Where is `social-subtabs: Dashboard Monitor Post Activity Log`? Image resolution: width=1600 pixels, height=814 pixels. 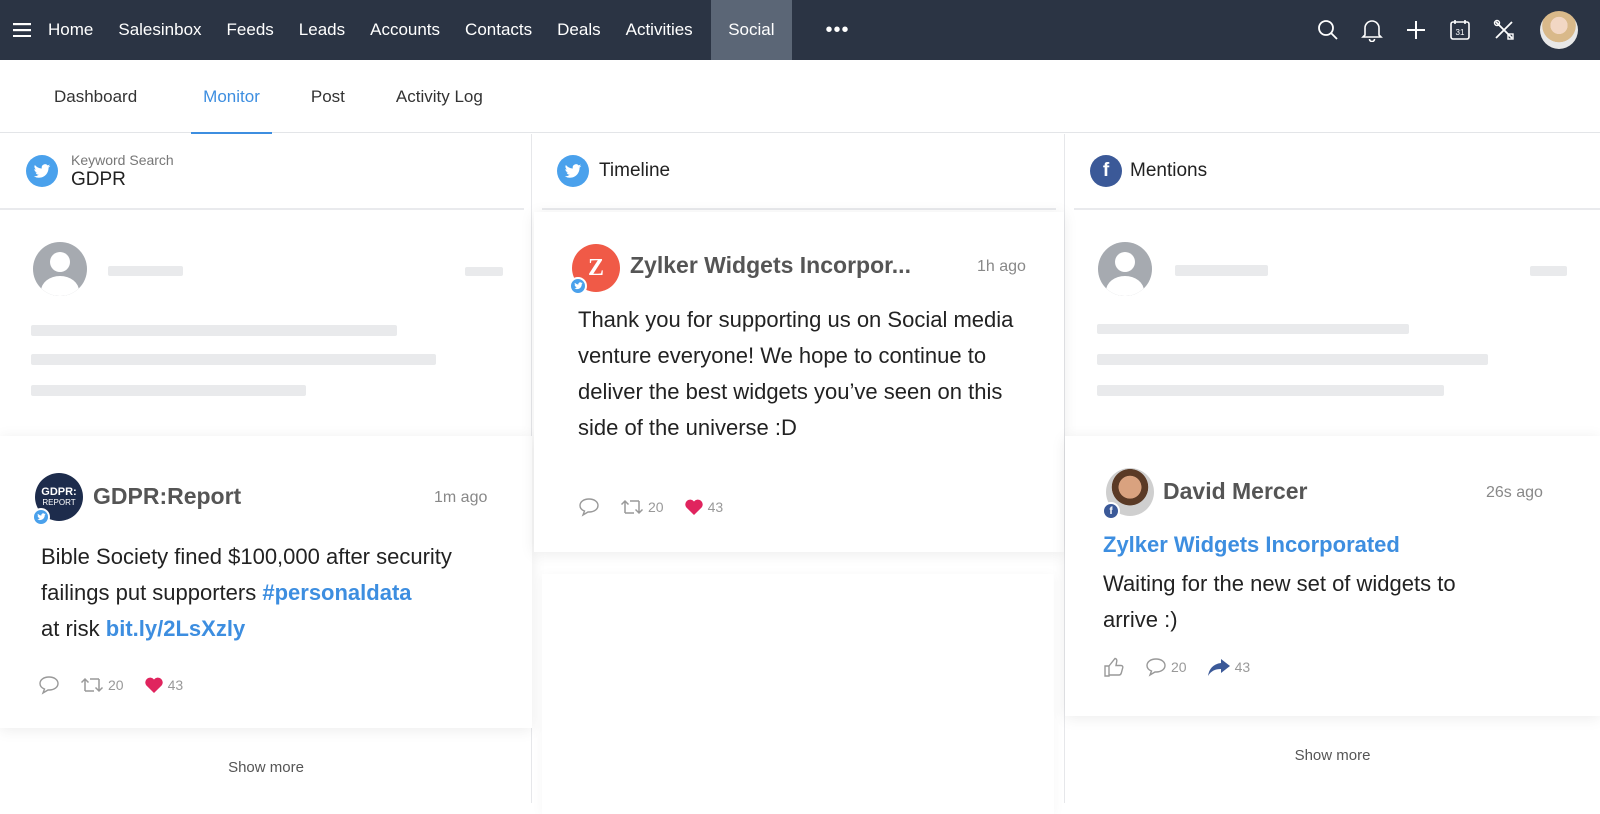 social-subtabs: Dashboard Monitor Post Activity Log is located at coordinates (800, 97).